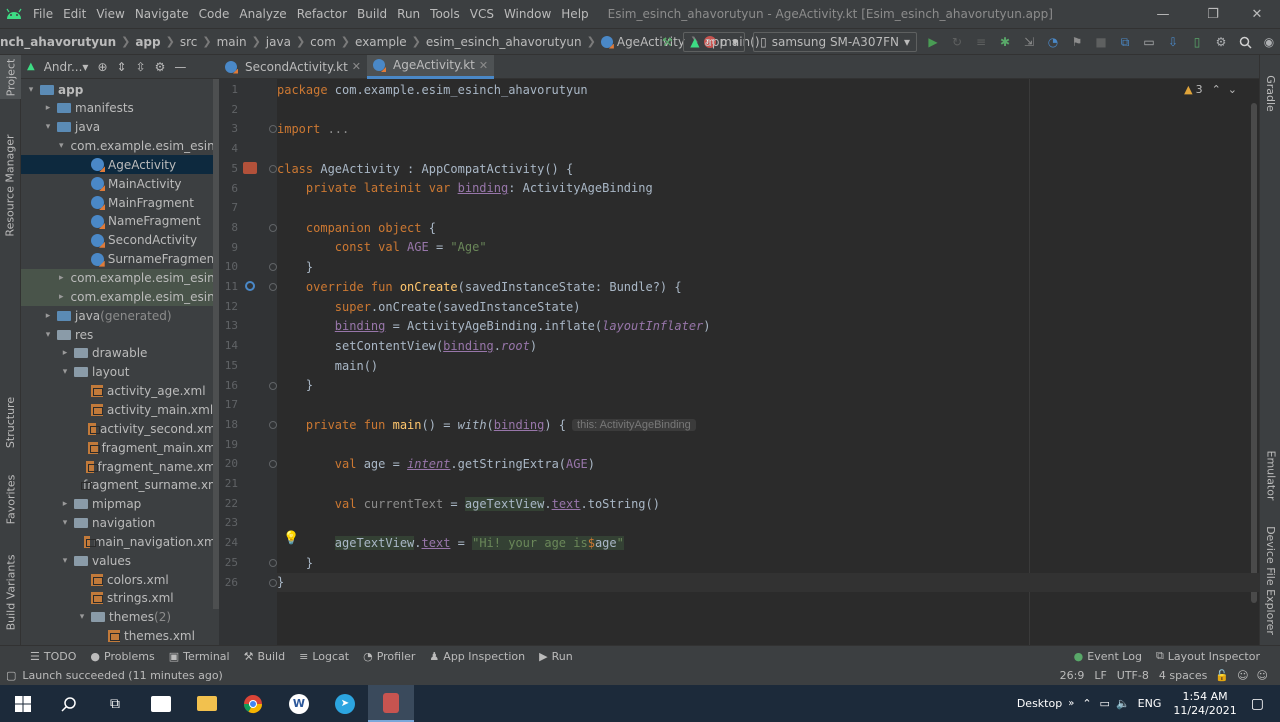 The height and width of the screenshot is (722, 1280). I want to click on tree-item: MainFragment, so click(120, 202).